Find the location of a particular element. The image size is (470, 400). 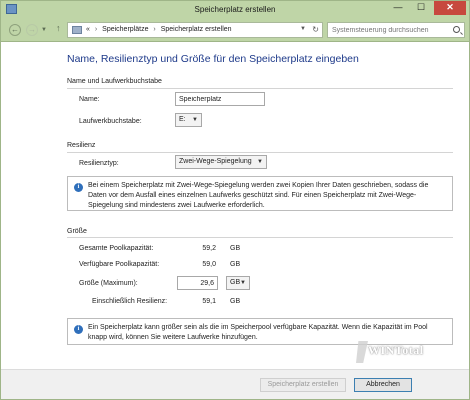

name-label: Name: is located at coordinates (89, 99).